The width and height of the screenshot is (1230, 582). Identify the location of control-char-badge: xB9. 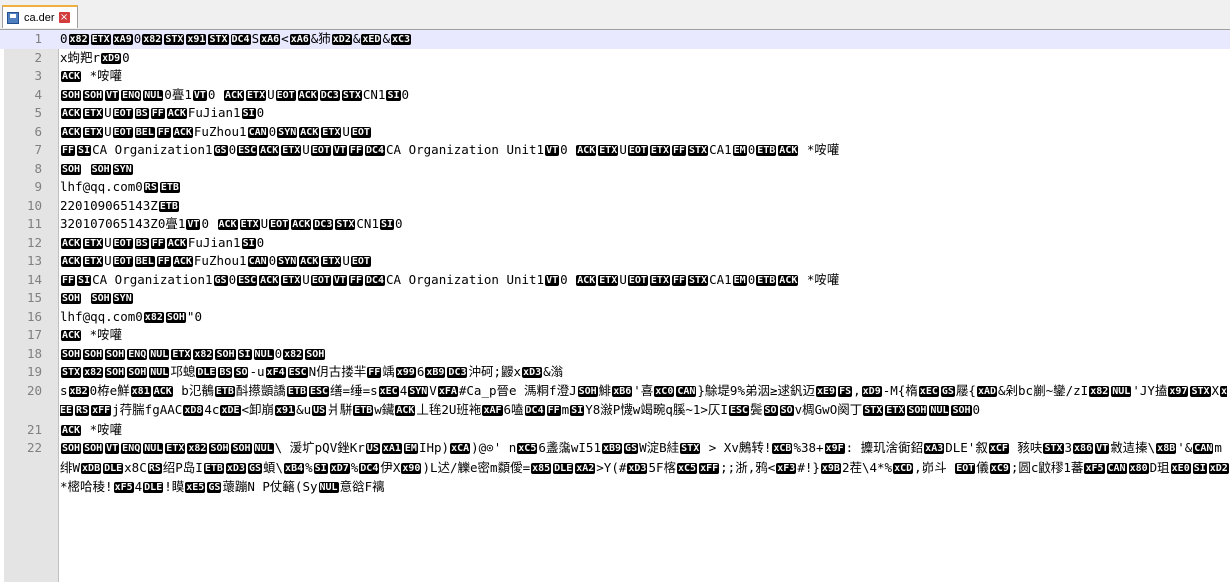
(435, 372).